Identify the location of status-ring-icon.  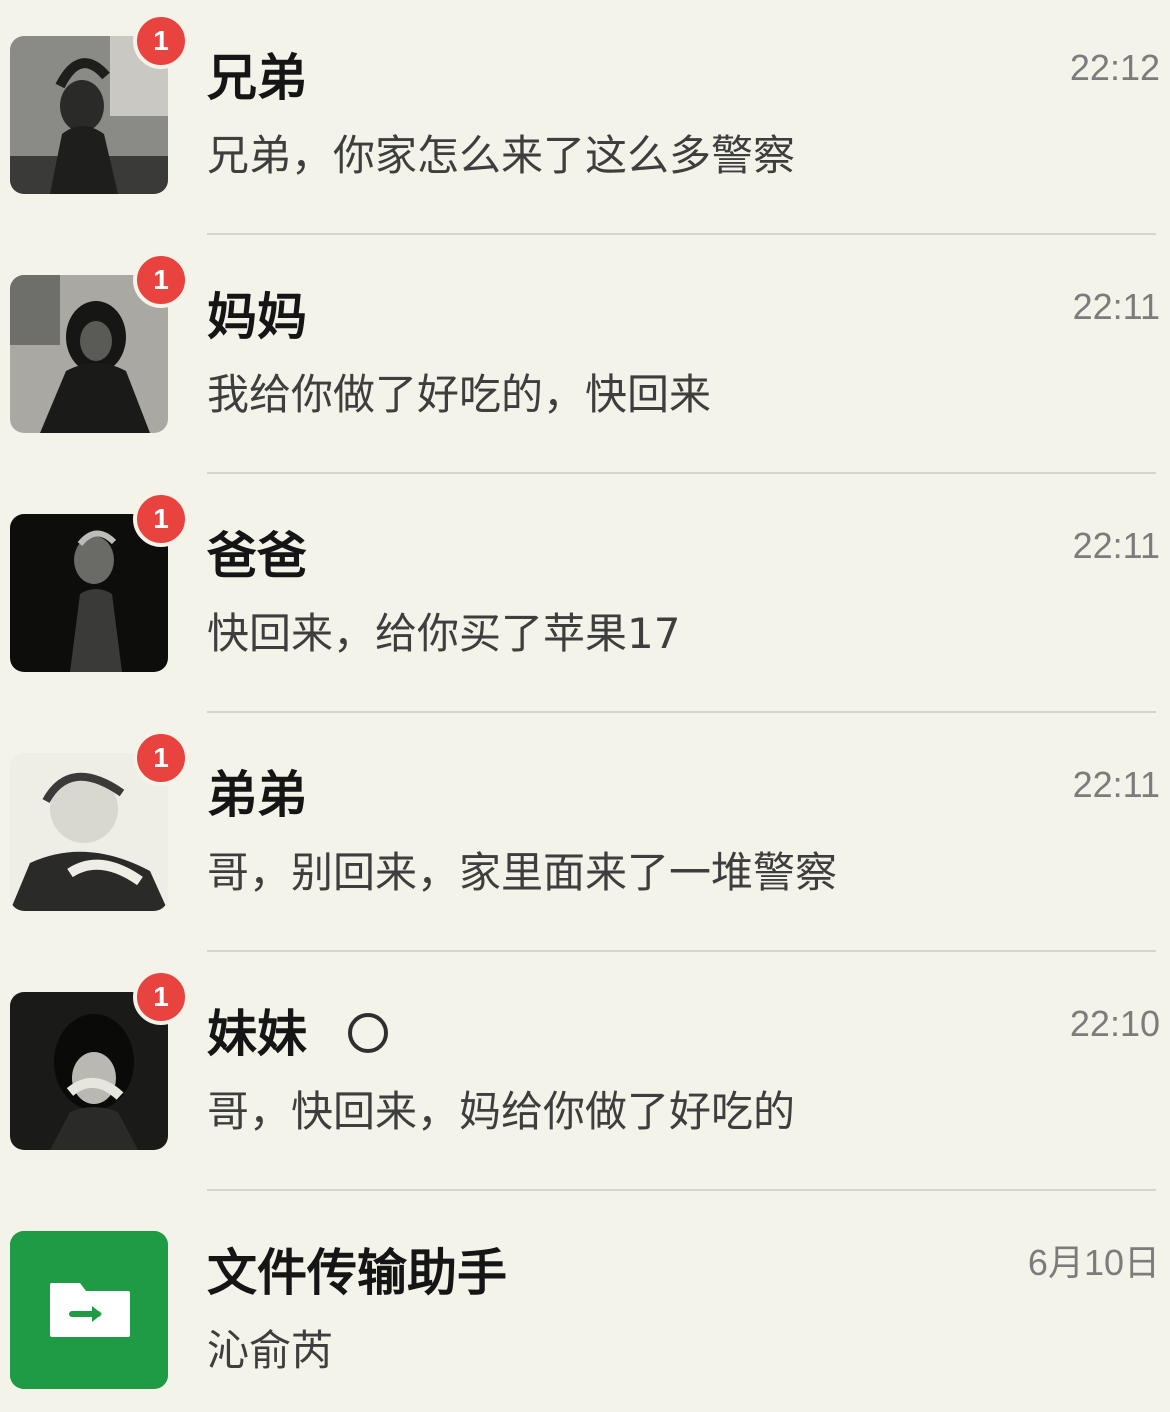
(368, 1033).